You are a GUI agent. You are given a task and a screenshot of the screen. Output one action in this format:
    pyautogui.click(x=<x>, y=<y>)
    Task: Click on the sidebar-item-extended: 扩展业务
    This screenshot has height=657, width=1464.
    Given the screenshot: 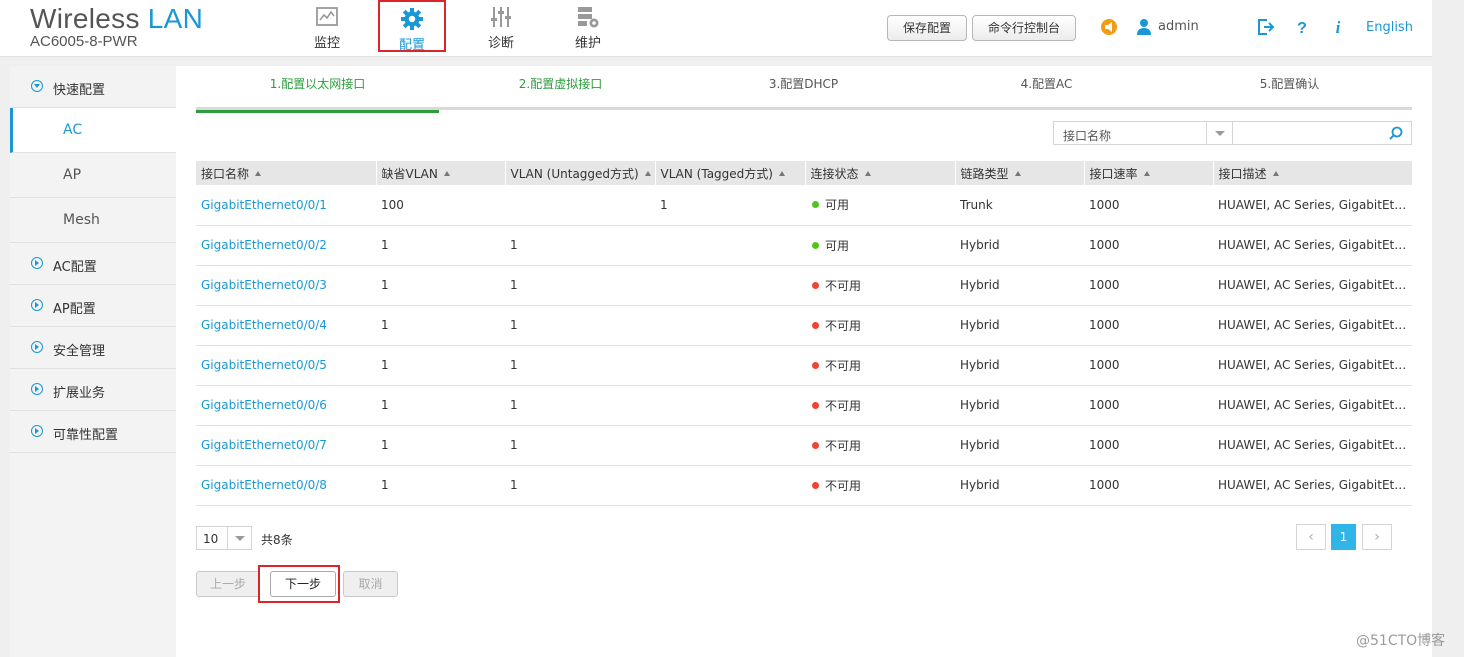 What is the action you would take?
    pyautogui.click(x=93, y=390)
    